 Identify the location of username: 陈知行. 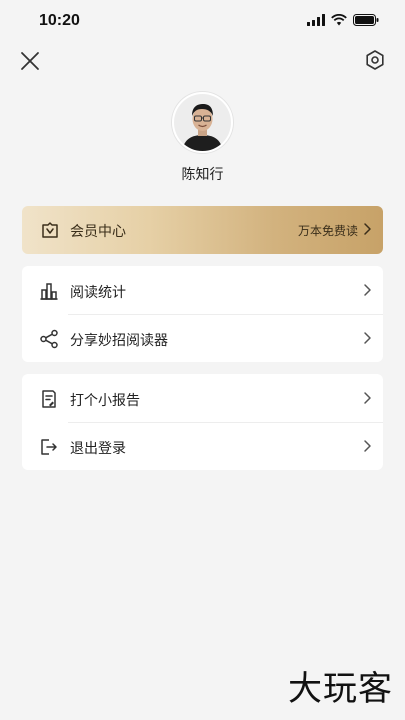
(202, 174).